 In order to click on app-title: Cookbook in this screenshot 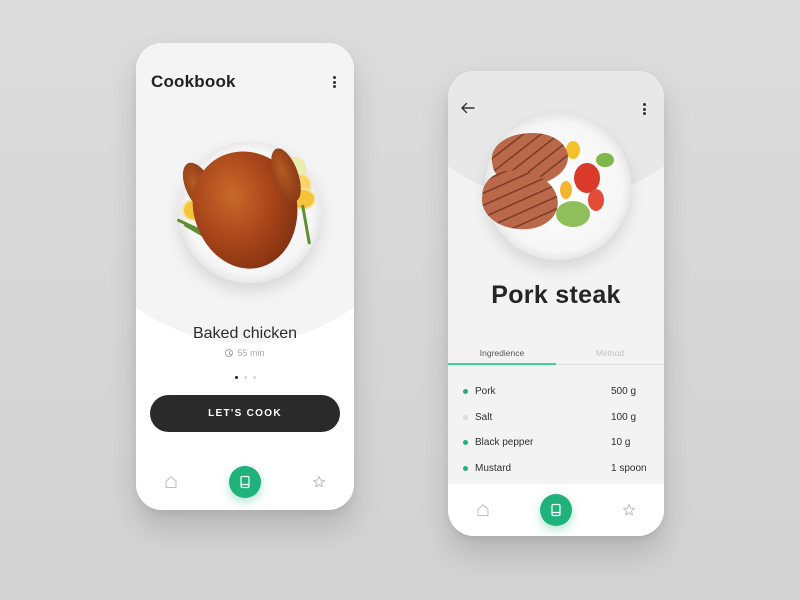, I will do `click(193, 81)`.